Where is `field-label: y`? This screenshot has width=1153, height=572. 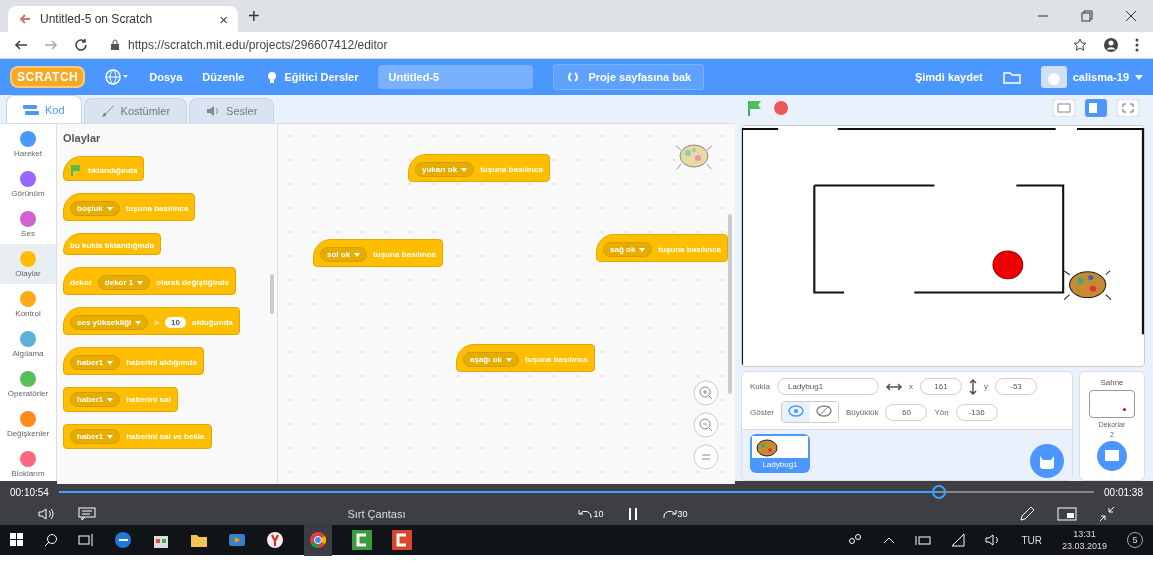 field-label: y is located at coordinates (986, 386).